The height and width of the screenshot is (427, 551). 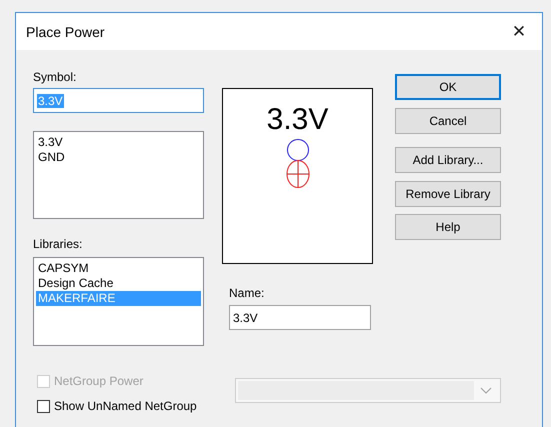 What do you see at coordinates (118, 157) in the screenshot?
I see `symbol-list-item: GND` at bounding box center [118, 157].